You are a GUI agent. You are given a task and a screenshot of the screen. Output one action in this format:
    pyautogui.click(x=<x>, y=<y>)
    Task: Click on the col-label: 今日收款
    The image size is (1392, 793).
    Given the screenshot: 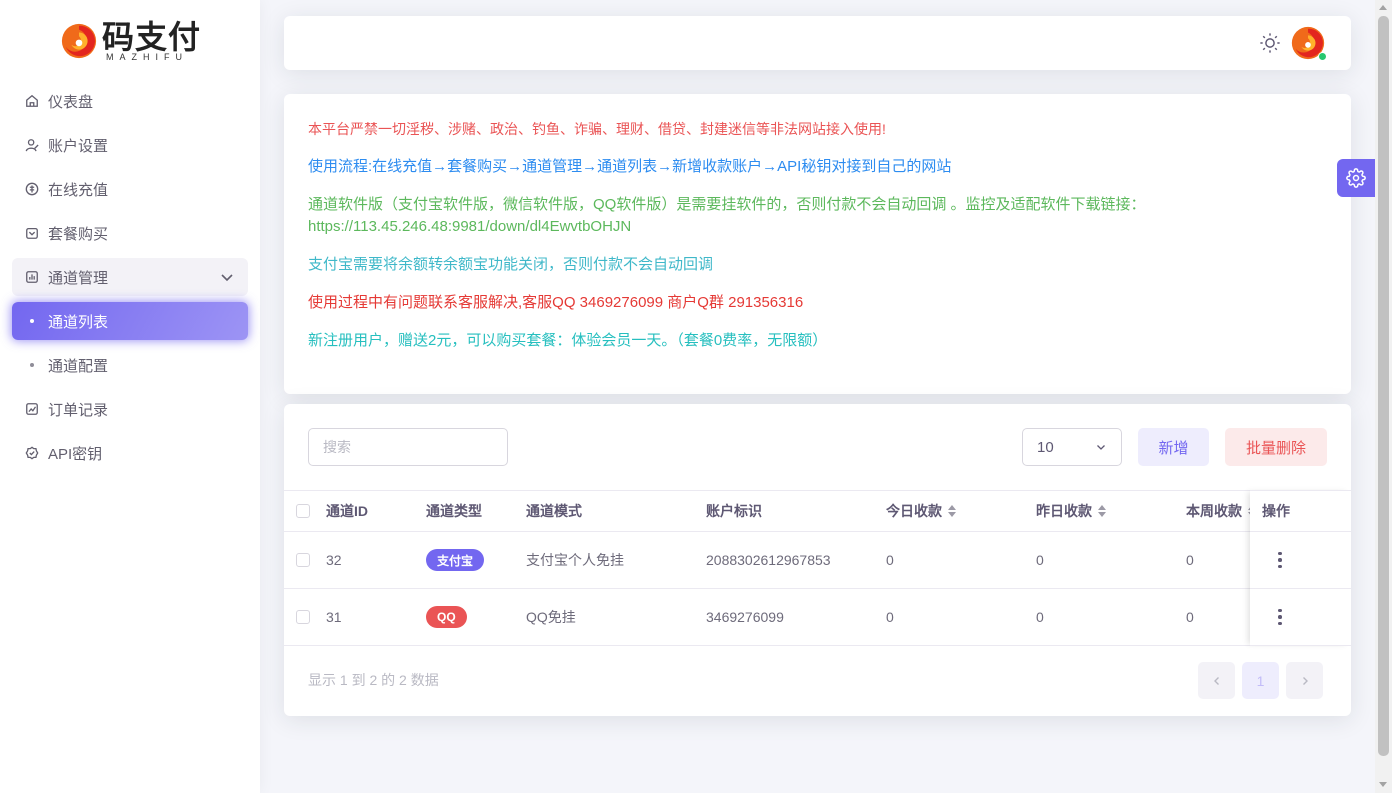 What is the action you would take?
    pyautogui.click(x=914, y=511)
    